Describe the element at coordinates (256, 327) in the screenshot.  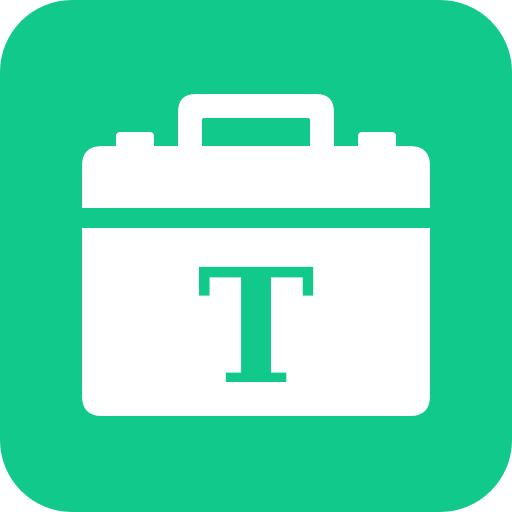
I see `letter-t-glyph: T` at that location.